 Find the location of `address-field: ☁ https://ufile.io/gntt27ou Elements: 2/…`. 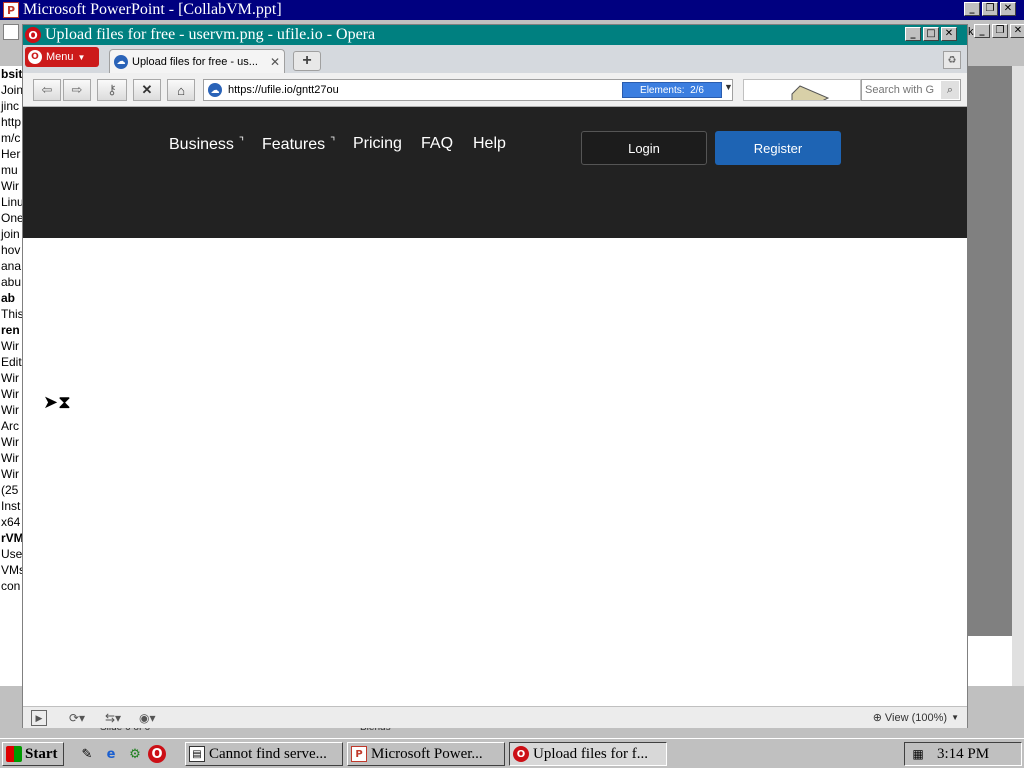

address-field: ☁ https://ufile.io/gntt27ou Elements: 2/… is located at coordinates (468, 90).